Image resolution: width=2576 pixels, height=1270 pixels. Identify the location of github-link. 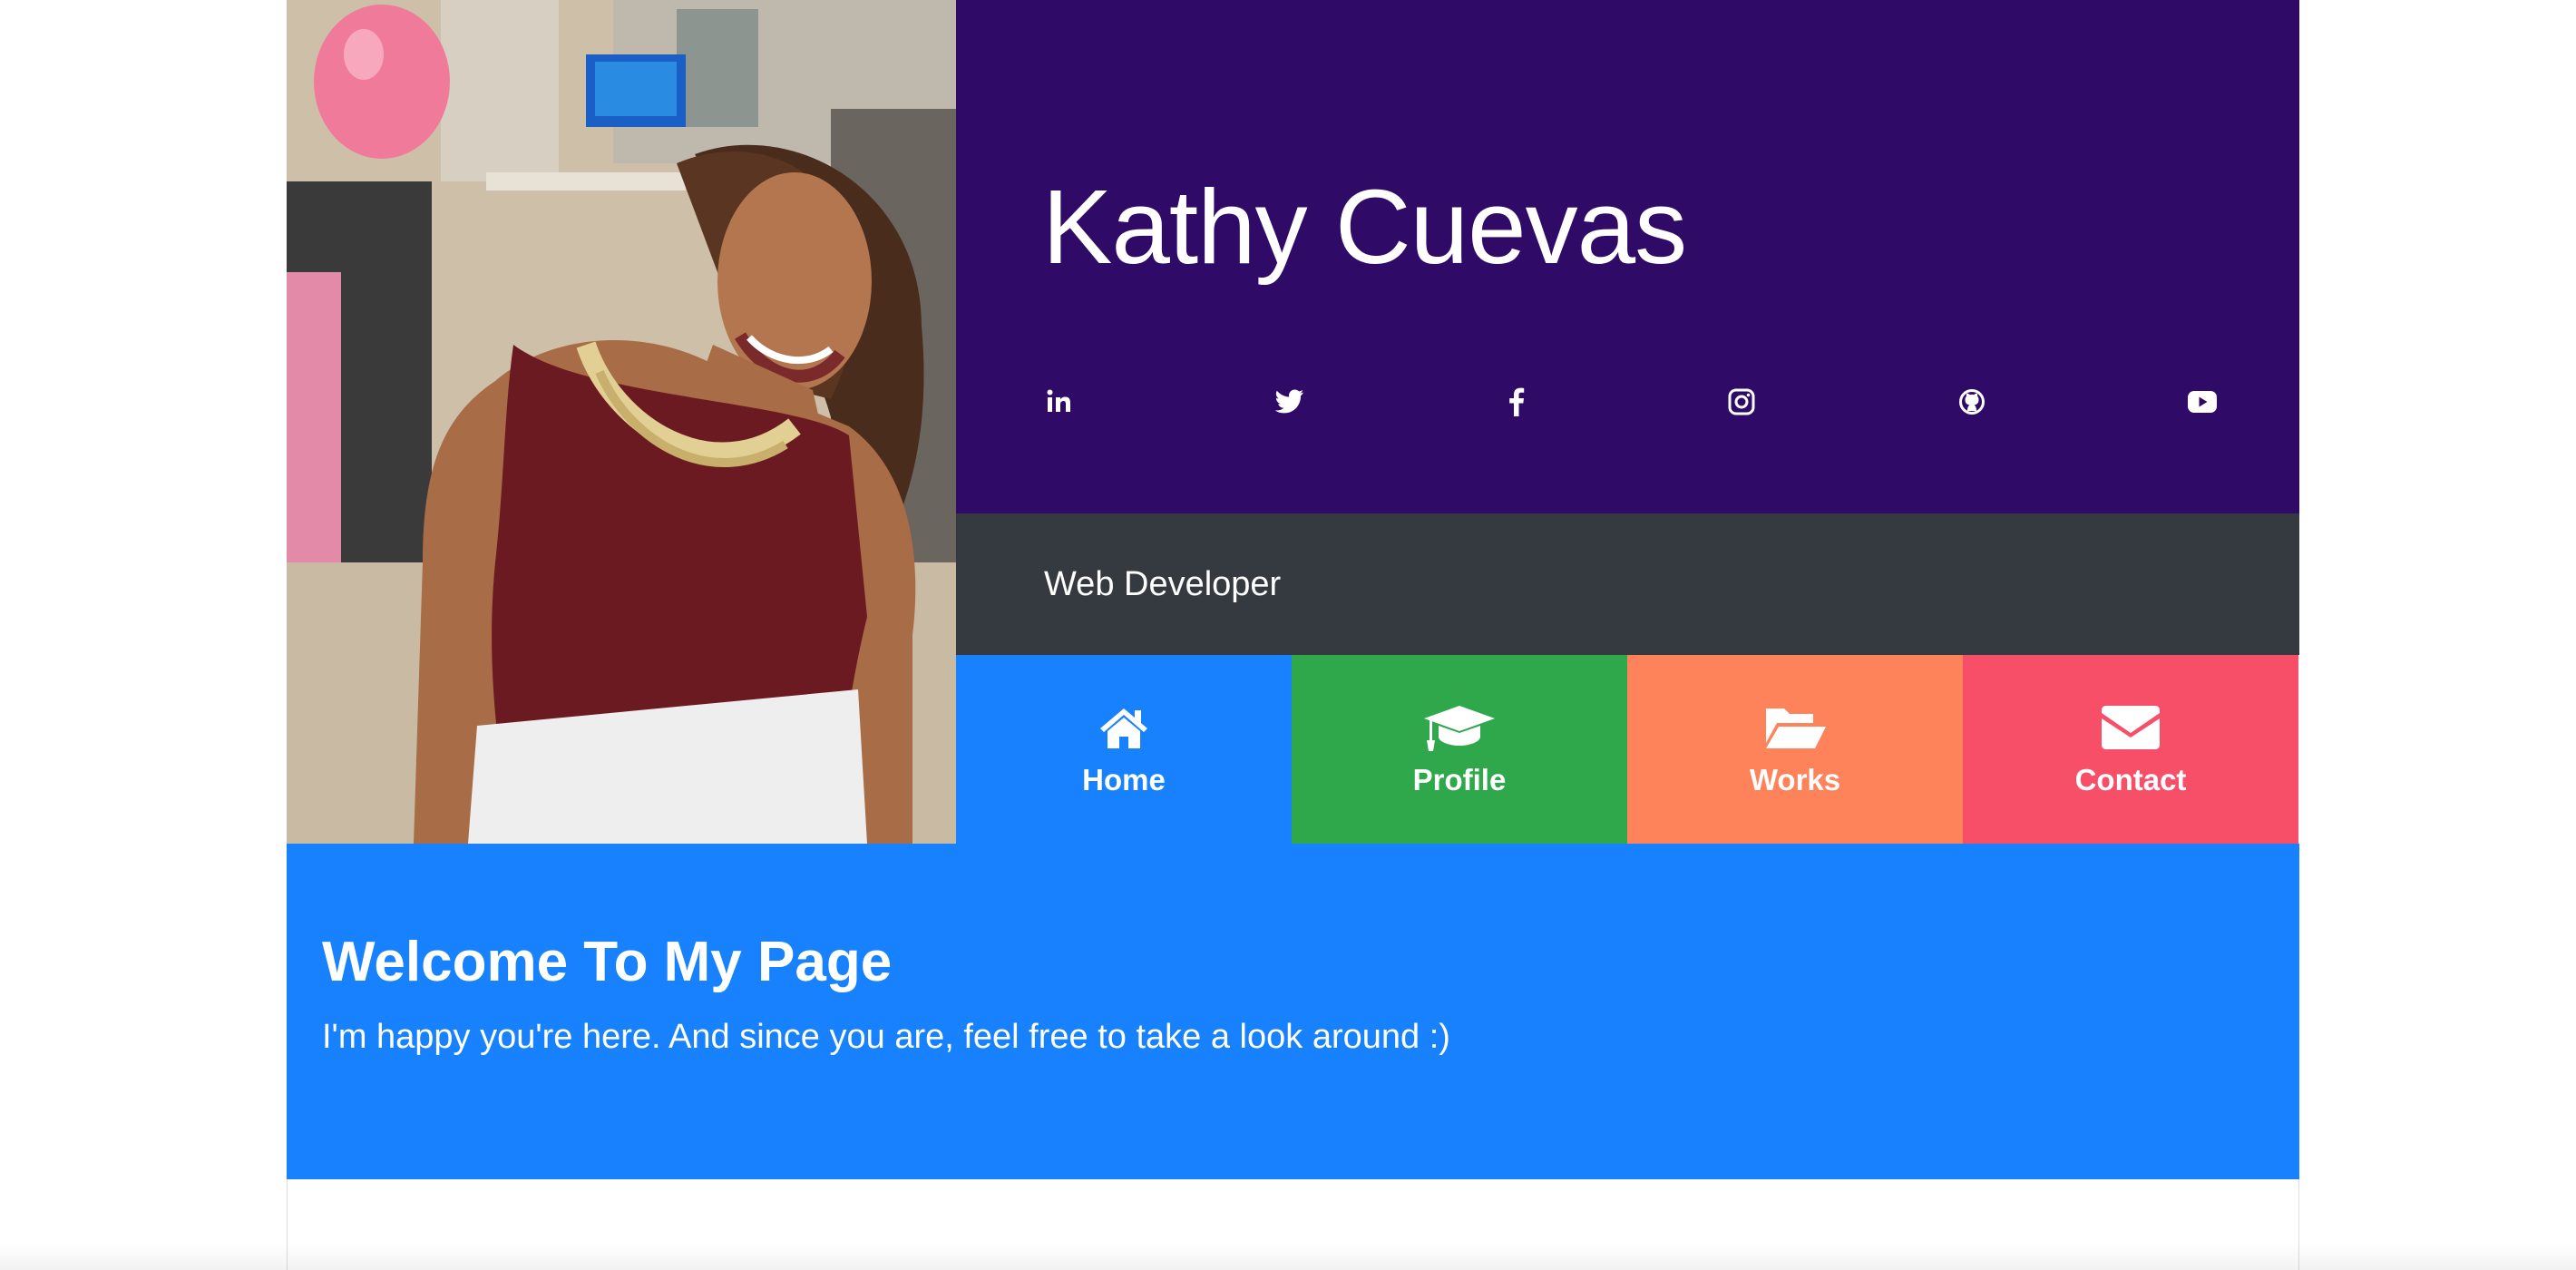
(1972, 402).